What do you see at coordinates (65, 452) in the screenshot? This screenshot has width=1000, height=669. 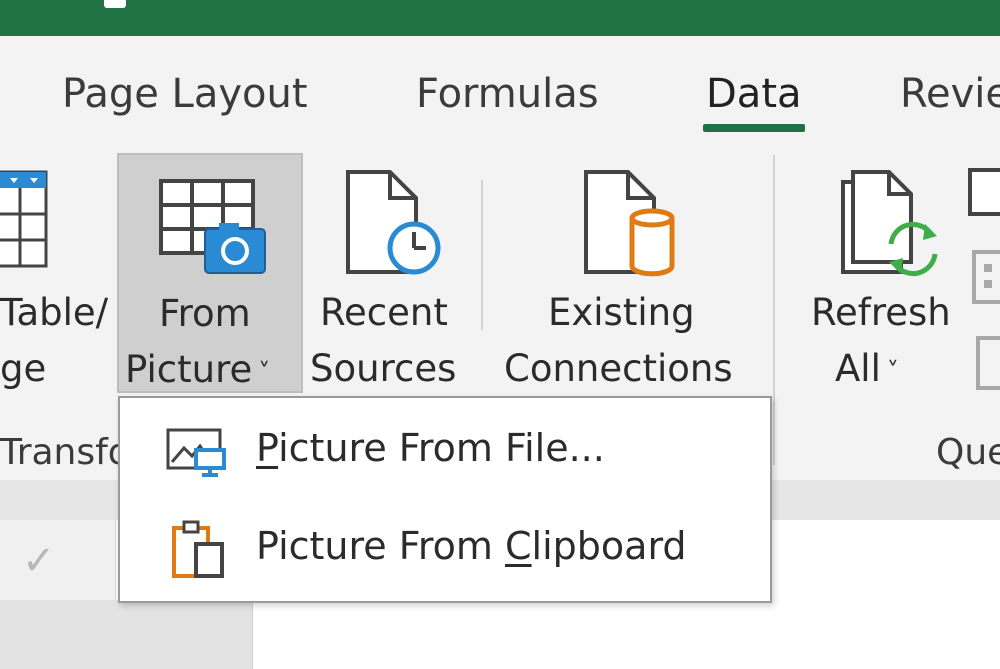 I see `group-label-get-transform: Transfo` at bounding box center [65, 452].